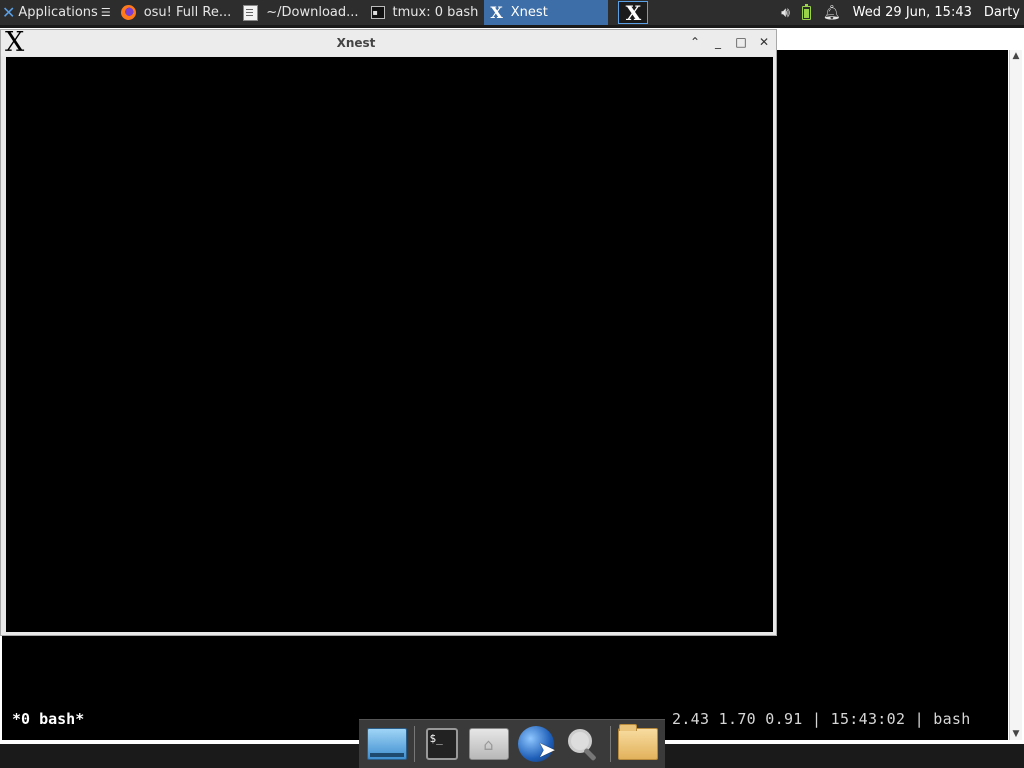  I want to click on dock-item-home: ⌂, so click(488, 744).